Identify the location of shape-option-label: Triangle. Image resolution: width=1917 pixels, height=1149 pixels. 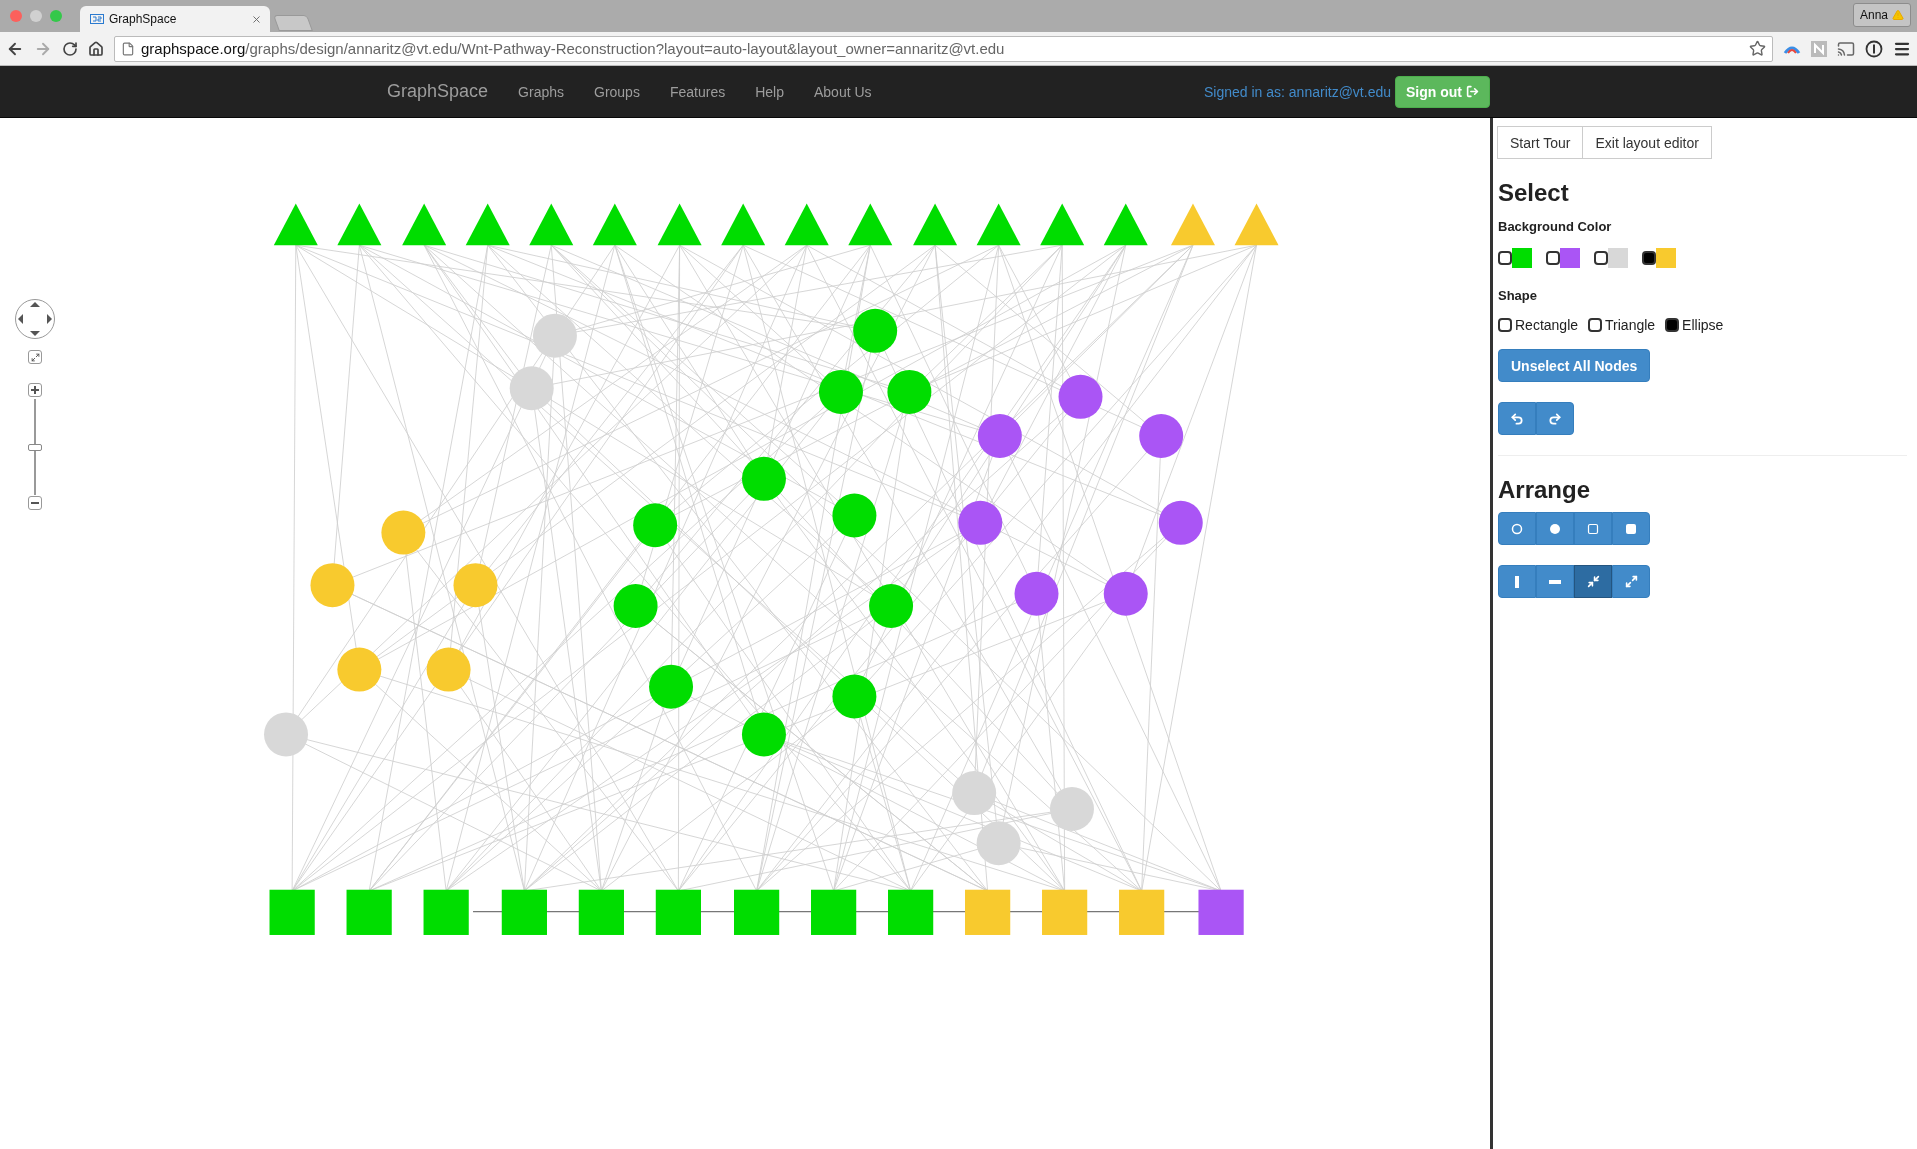
(1630, 325).